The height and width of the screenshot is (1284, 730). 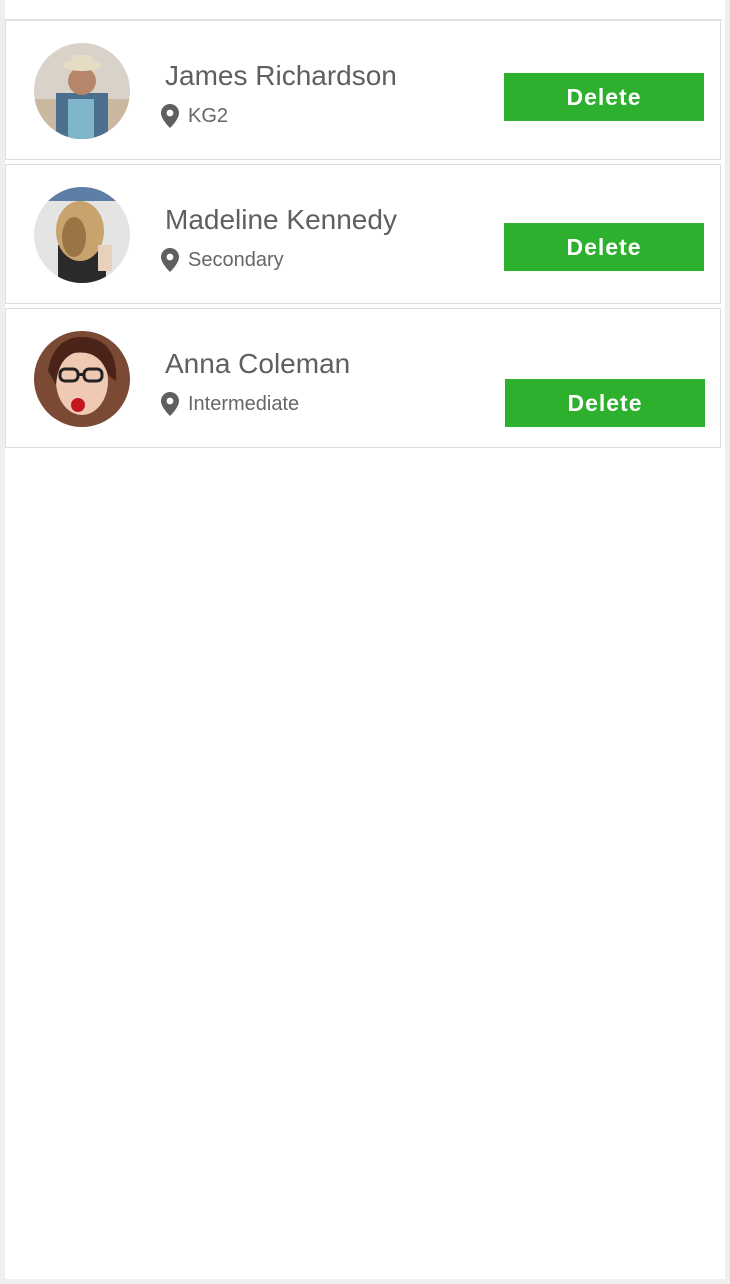 I want to click on student-level-row: Intermediate, so click(x=230, y=404).